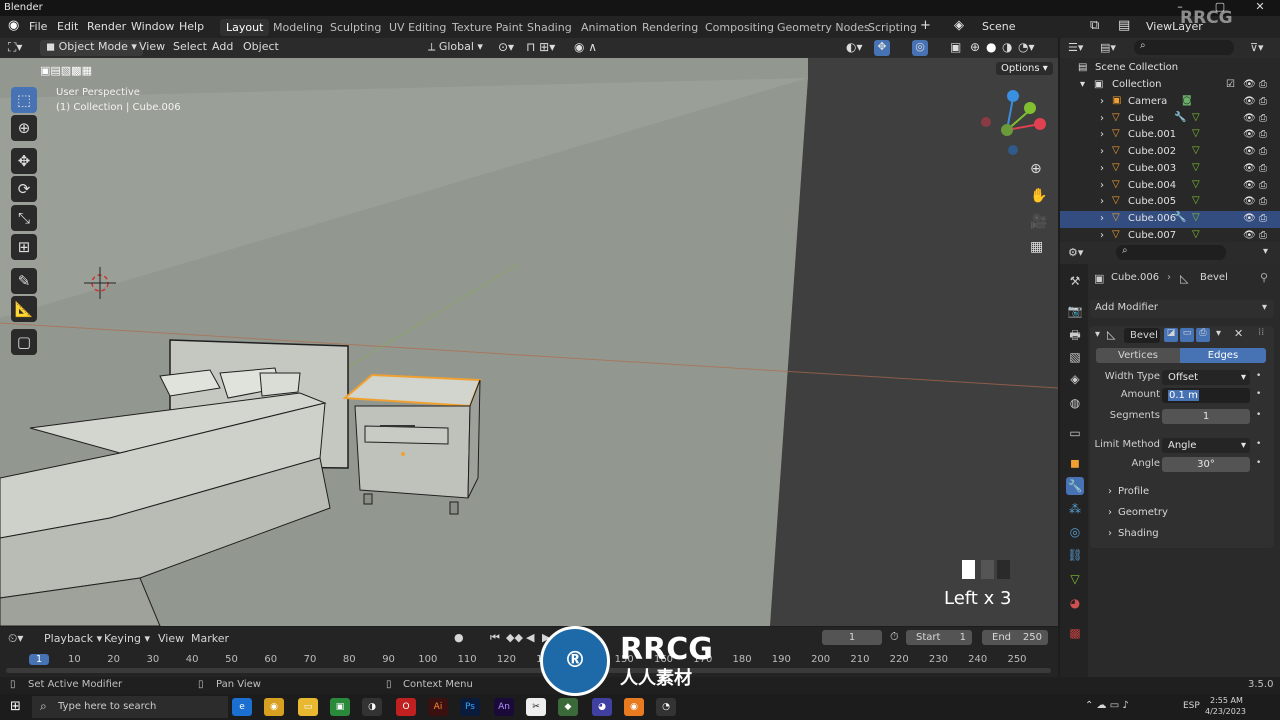 This screenshot has height=720, width=1280. I want to click on texture-tab-icon: ▩, so click(1075, 633).